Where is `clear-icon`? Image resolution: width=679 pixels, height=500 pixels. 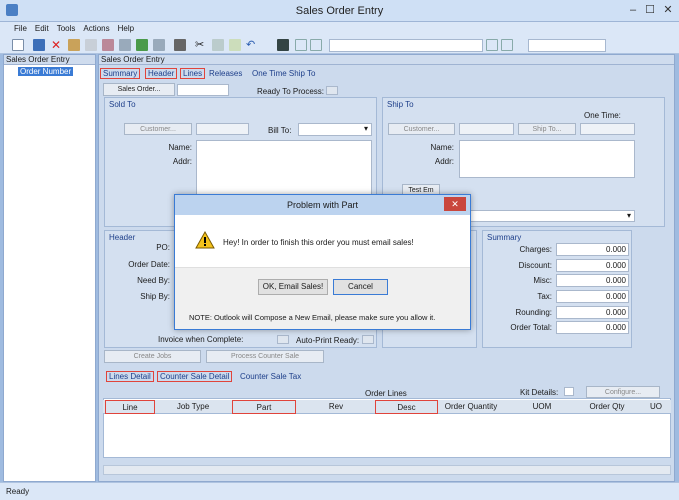 clear-icon is located at coordinates (159, 45).